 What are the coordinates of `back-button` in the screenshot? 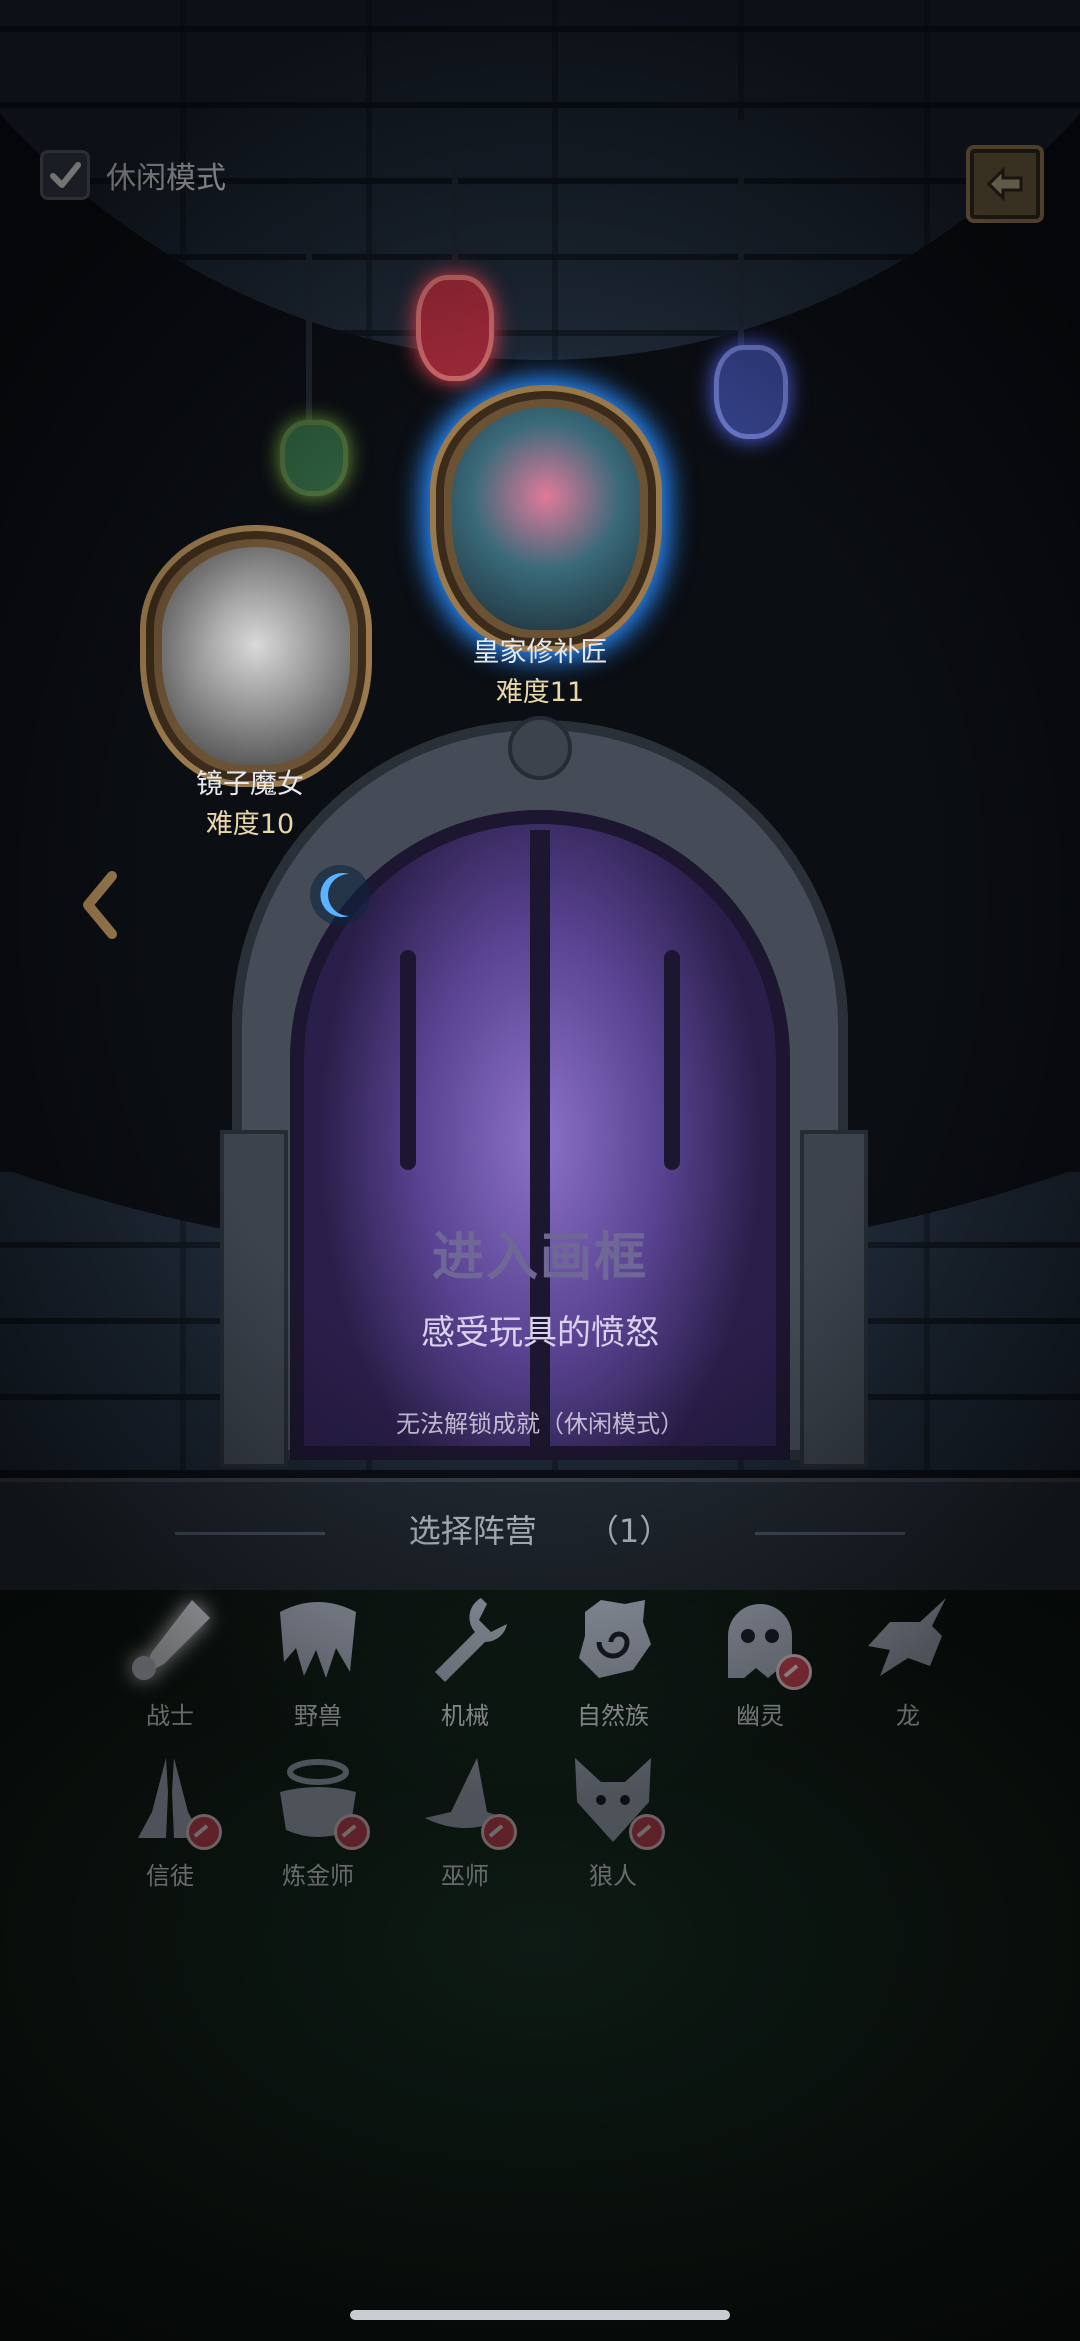 It's located at (1005, 184).